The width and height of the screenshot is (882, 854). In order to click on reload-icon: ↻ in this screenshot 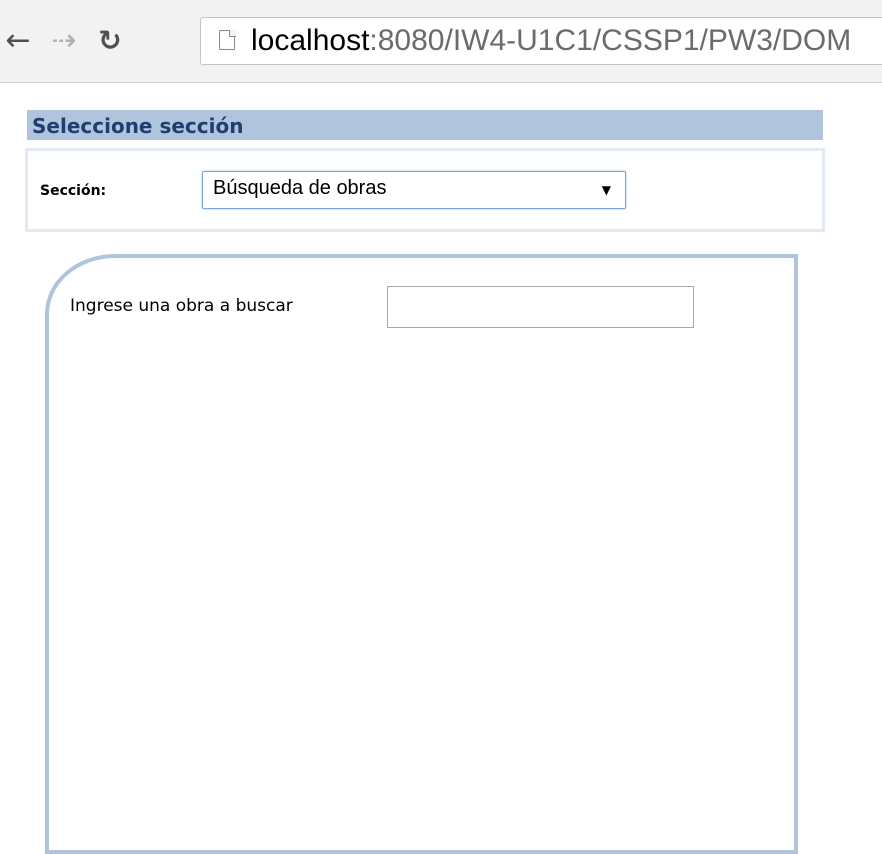, I will do `click(110, 40)`.